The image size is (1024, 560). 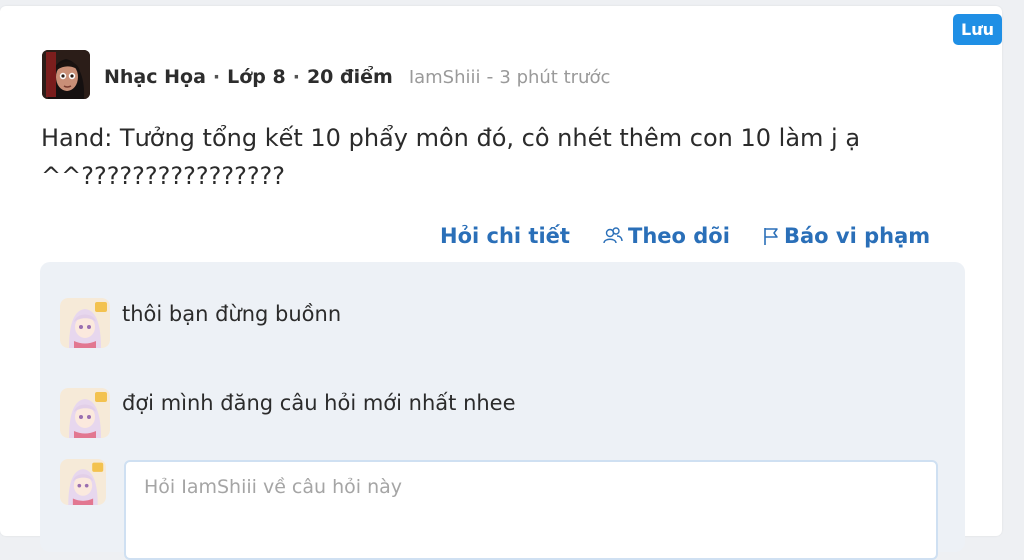 I want to click on reply-input, so click(x=531, y=510).